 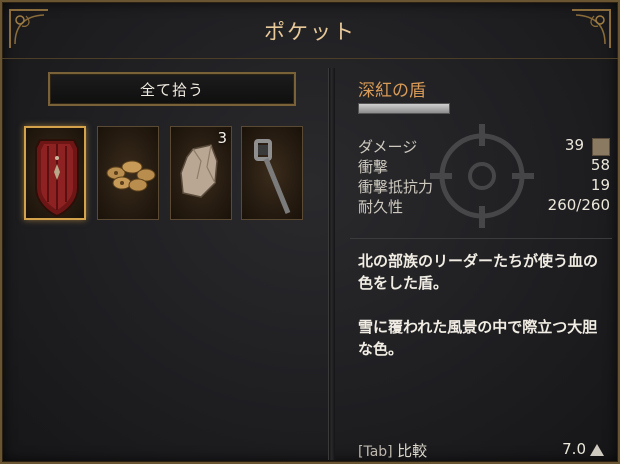 What do you see at coordinates (331, 264) in the screenshot?
I see `panel-divider` at bounding box center [331, 264].